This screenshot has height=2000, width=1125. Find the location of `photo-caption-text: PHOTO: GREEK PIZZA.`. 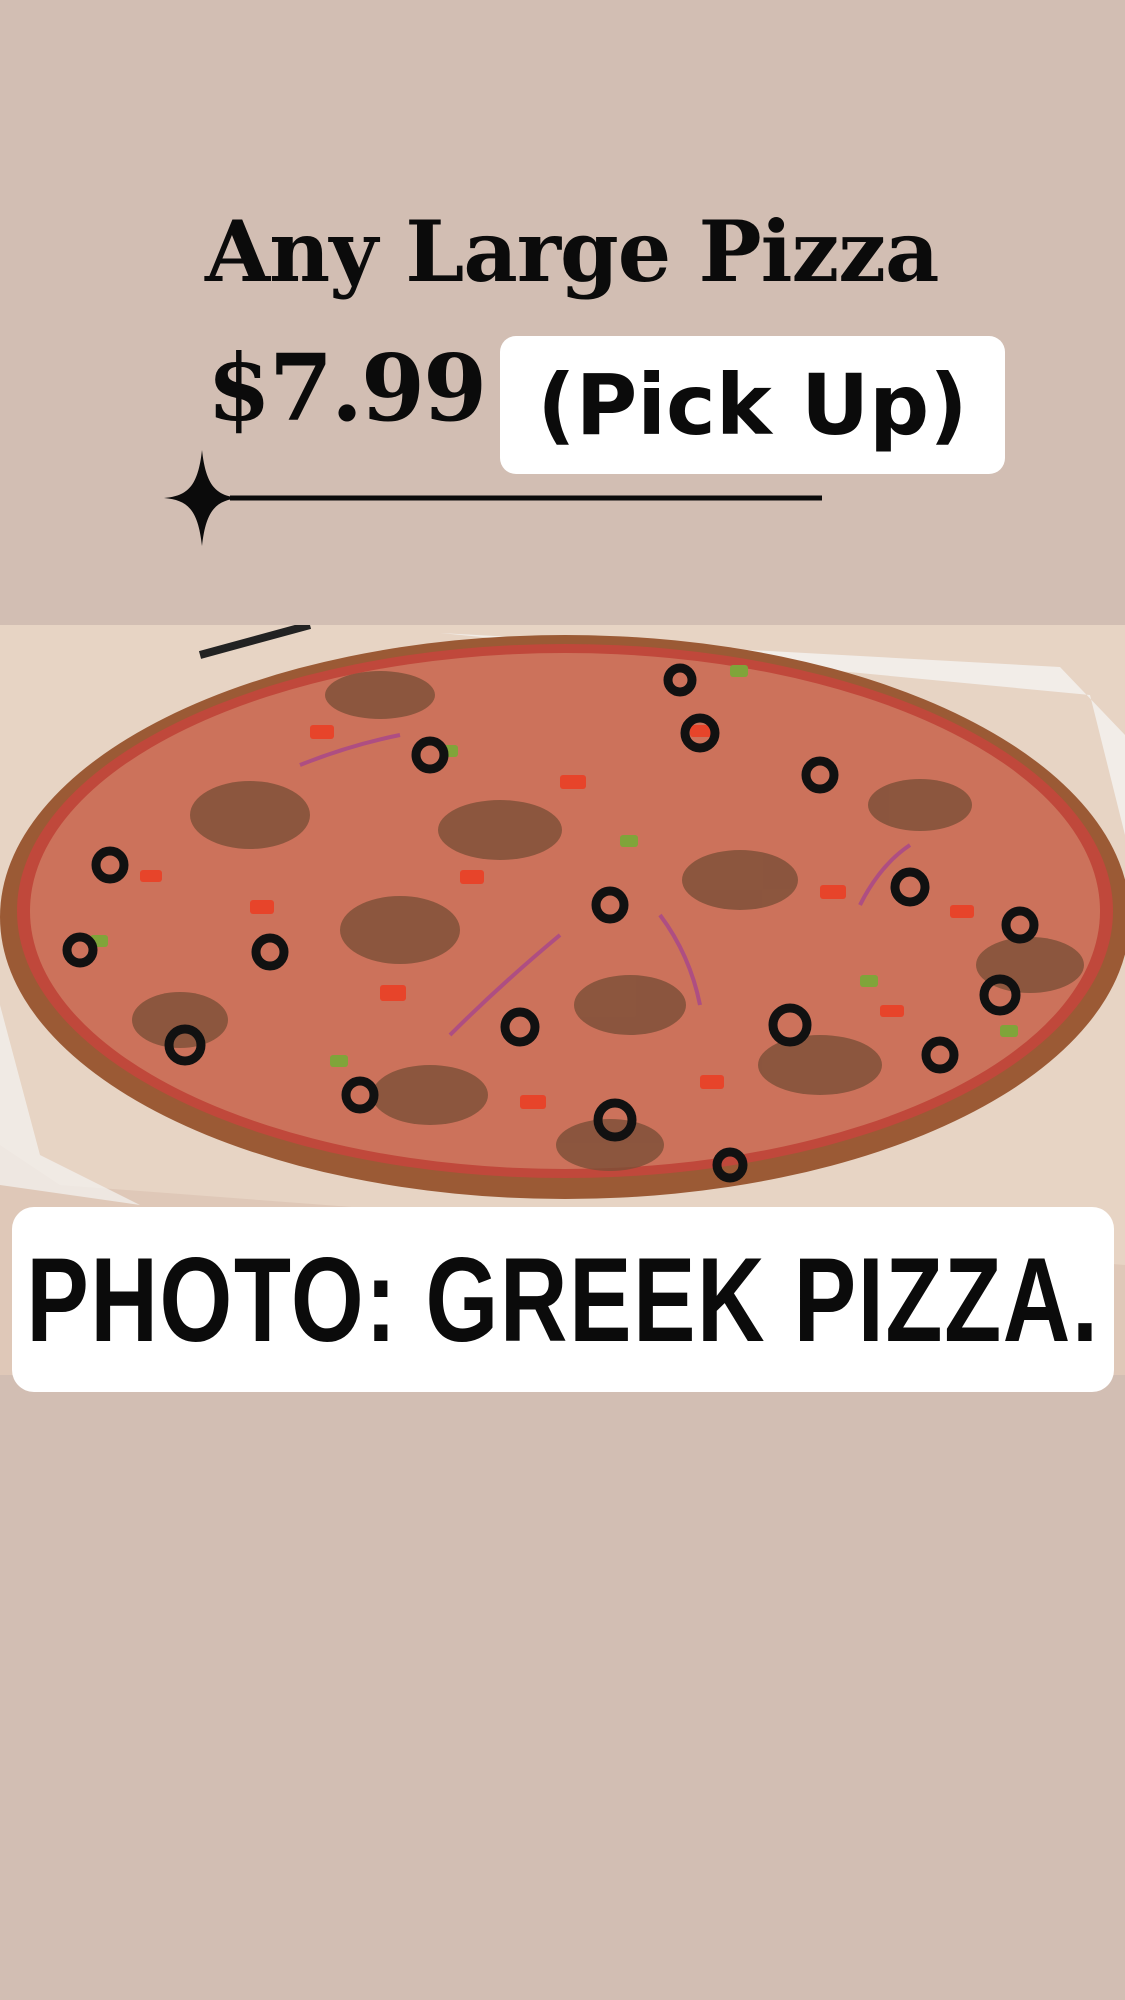

photo-caption-text: PHOTO: GREEK PIZZA. is located at coordinates (563, 1299).